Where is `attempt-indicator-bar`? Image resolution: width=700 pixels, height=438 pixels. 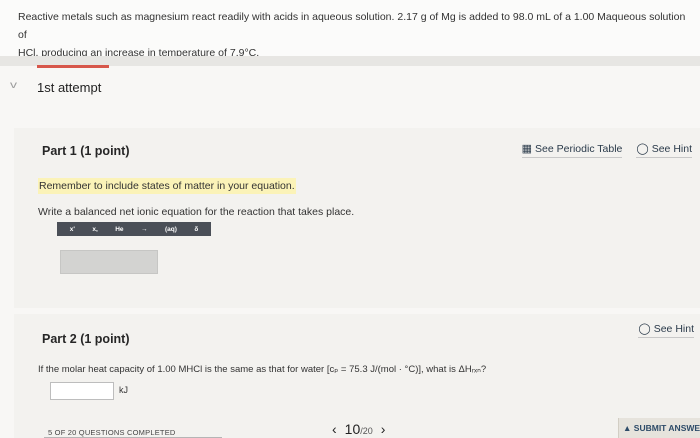 attempt-indicator-bar is located at coordinates (73, 66).